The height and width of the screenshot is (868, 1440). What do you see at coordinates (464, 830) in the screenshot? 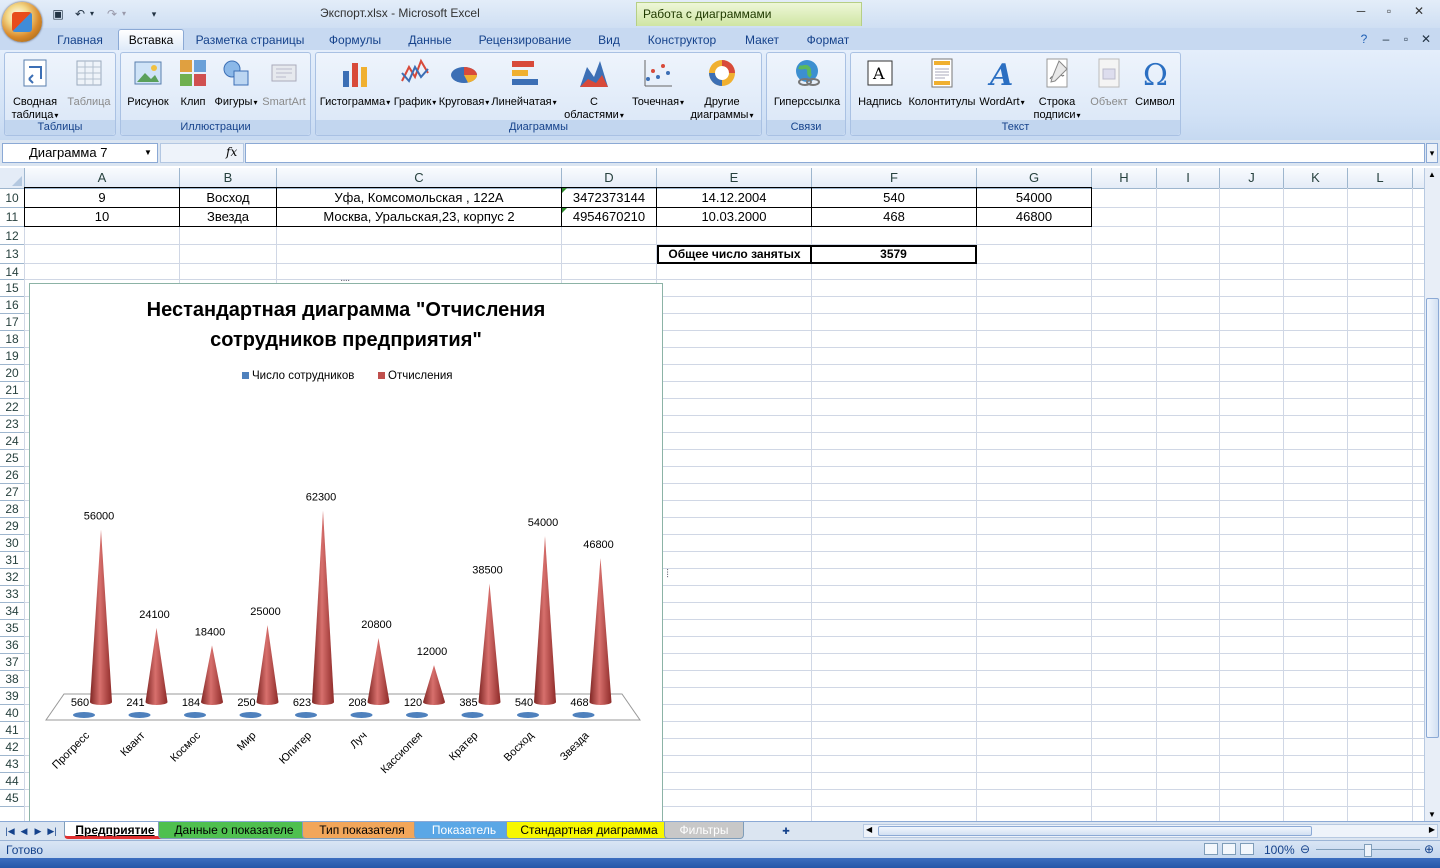
I see `sheet-tab-3: Показатель` at bounding box center [464, 830].